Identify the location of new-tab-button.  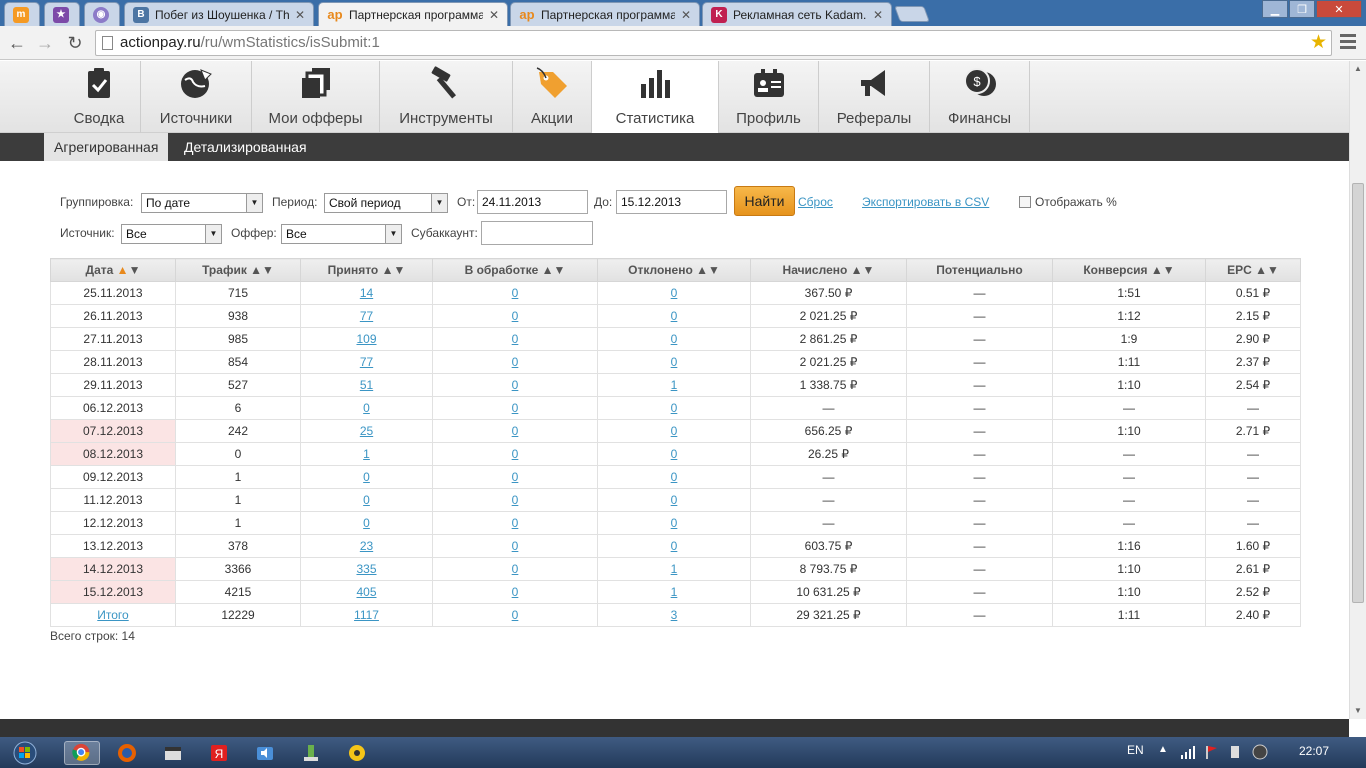
(912, 14).